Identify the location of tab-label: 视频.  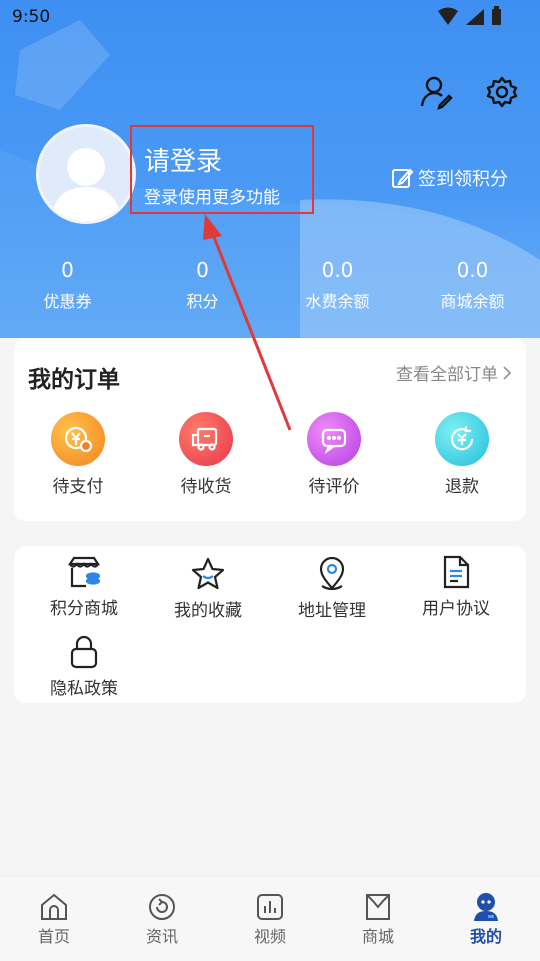
(269, 936).